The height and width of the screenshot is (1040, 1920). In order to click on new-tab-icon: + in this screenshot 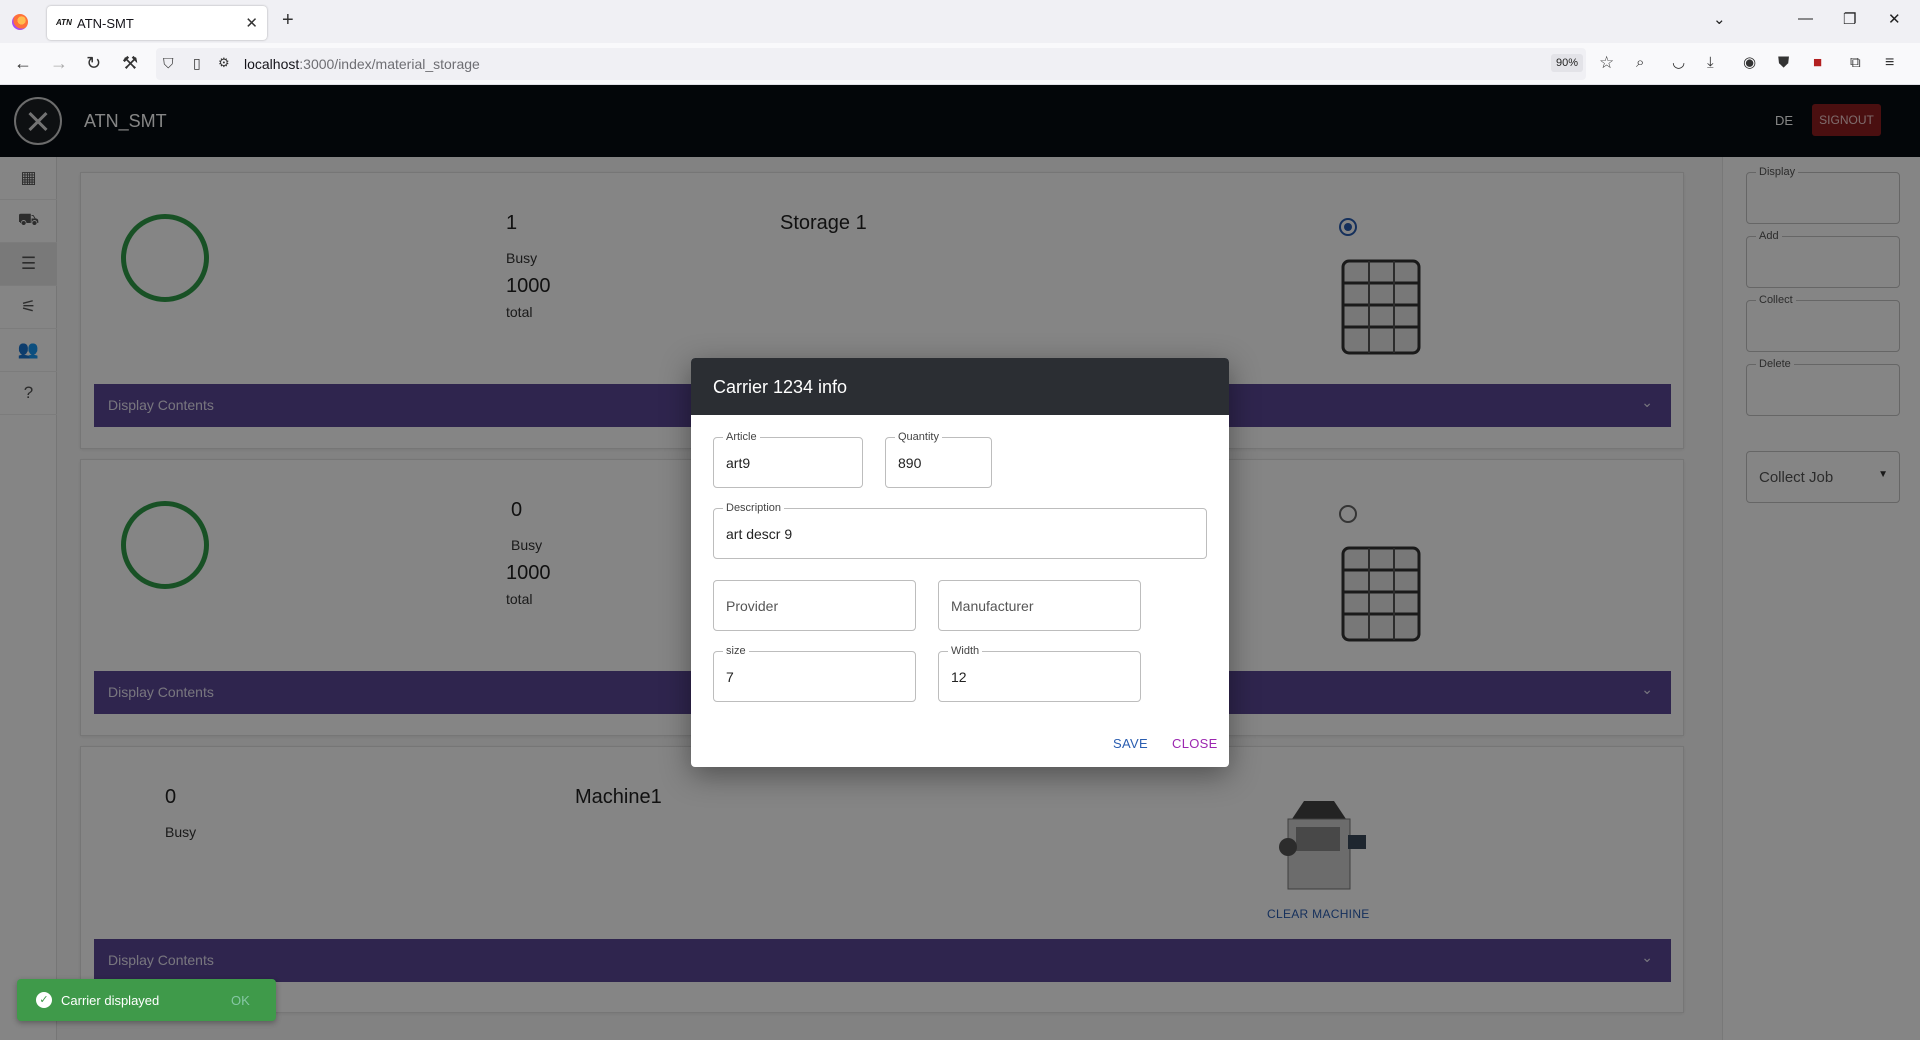, I will do `click(288, 20)`.